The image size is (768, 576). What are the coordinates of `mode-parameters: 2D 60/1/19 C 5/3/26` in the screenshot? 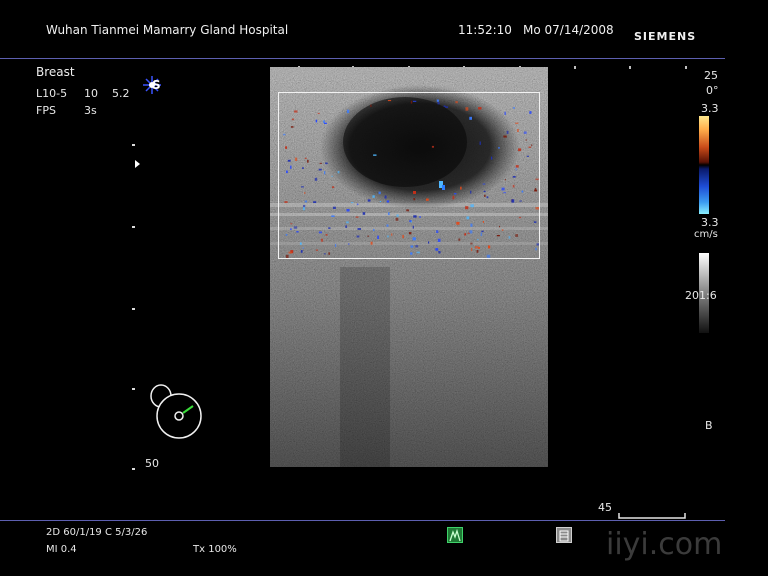 It's located at (97, 532).